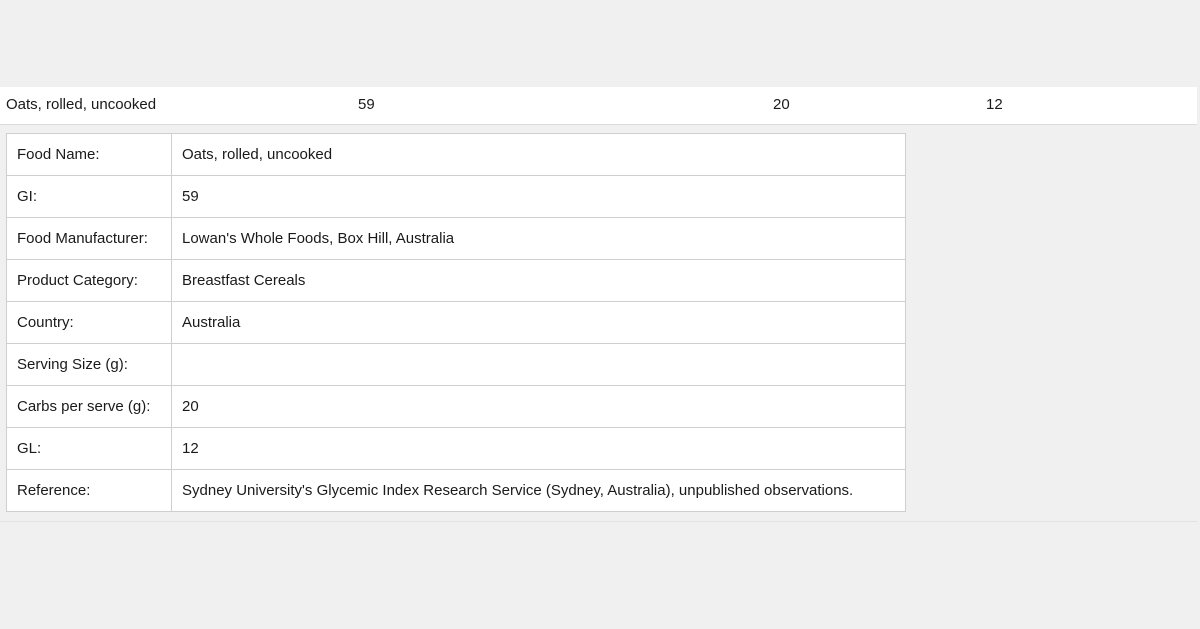  I want to click on detail-value: Australia, so click(538, 322).